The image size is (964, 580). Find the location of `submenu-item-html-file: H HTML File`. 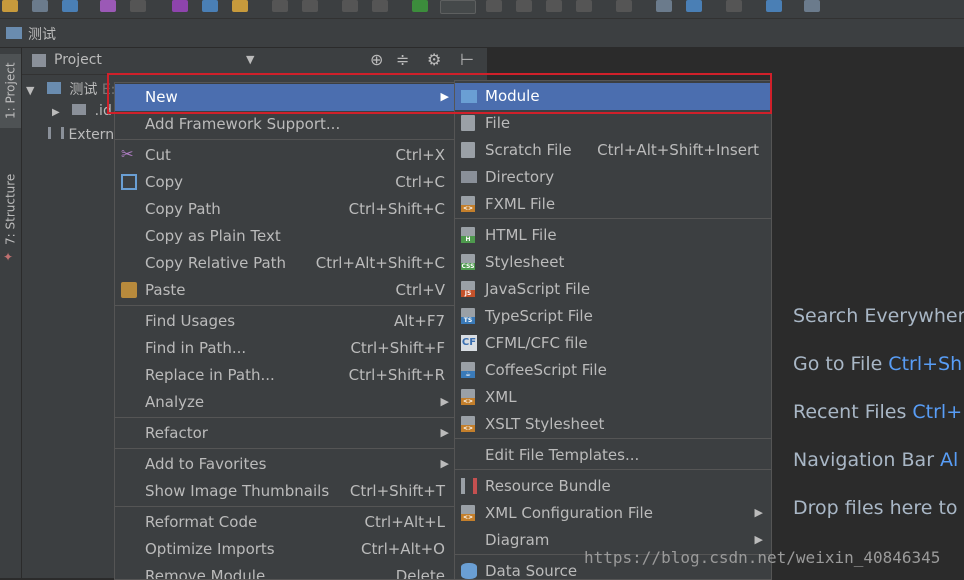

submenu-item-html-file: H HTML File is located at coordinates (613, 235).